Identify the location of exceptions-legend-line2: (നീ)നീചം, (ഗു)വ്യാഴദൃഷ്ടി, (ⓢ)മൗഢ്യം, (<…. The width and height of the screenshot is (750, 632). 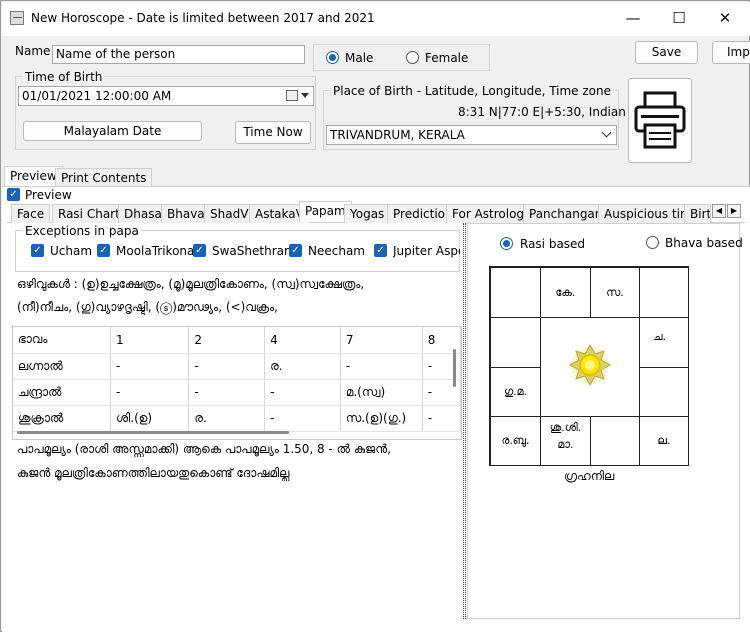
(147, 307).